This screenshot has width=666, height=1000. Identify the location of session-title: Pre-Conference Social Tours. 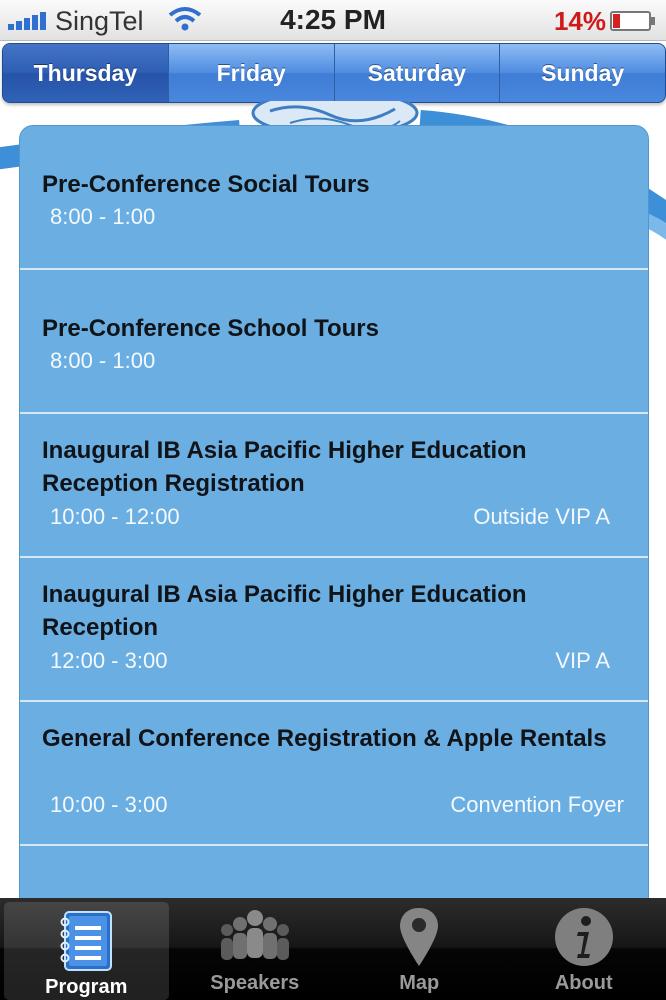
(206, 184).